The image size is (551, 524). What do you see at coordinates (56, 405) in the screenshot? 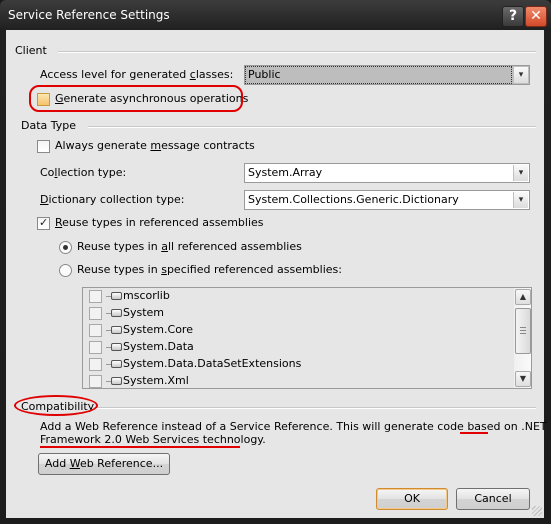
I see `annotation-circle-compatibility` at bounding box center [56, 405].